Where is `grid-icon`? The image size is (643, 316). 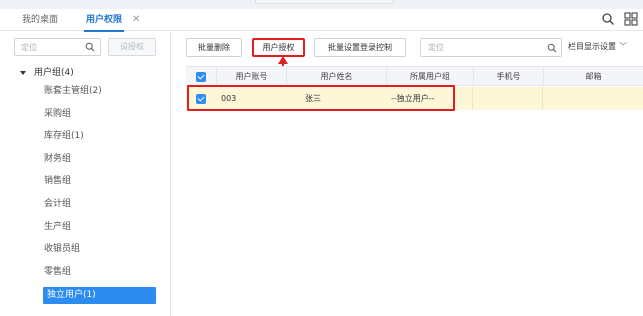 grid-icon is located at coordinates (631, 19).